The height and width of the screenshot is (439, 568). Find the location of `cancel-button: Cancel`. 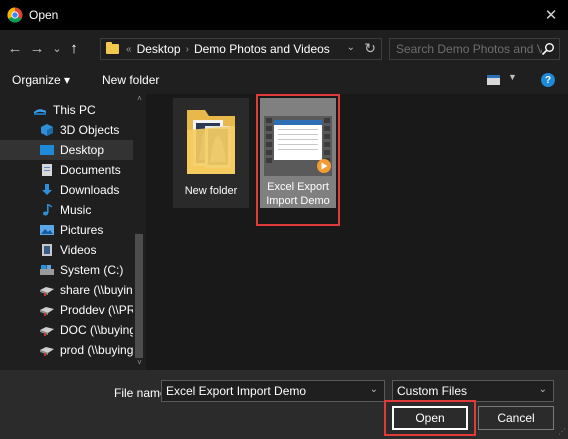

cancel-button: Cancel is located at coordinates (516, 418).